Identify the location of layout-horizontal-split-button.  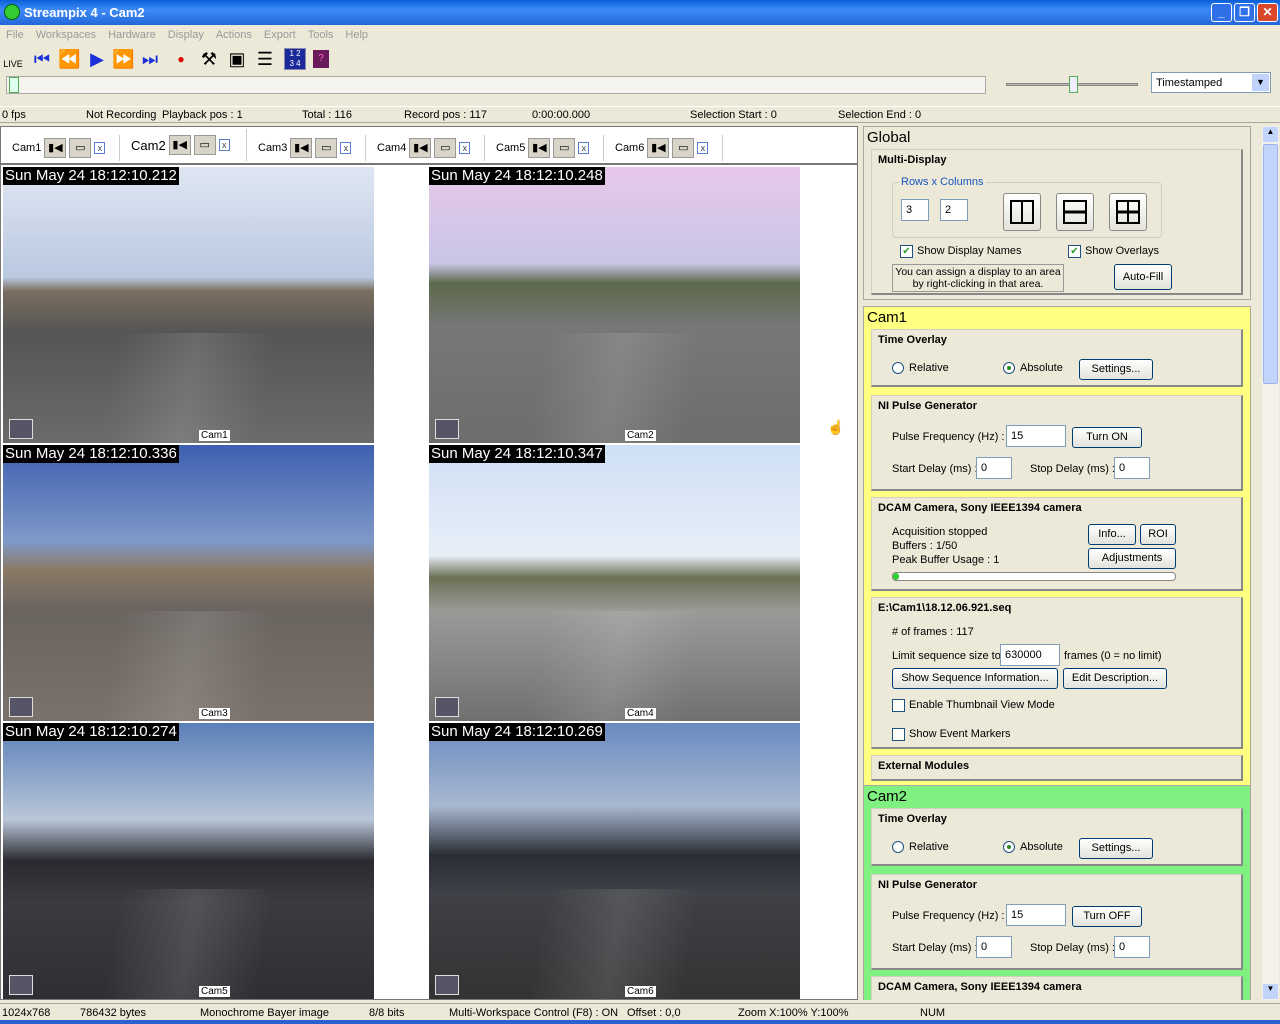
(1075, 212).